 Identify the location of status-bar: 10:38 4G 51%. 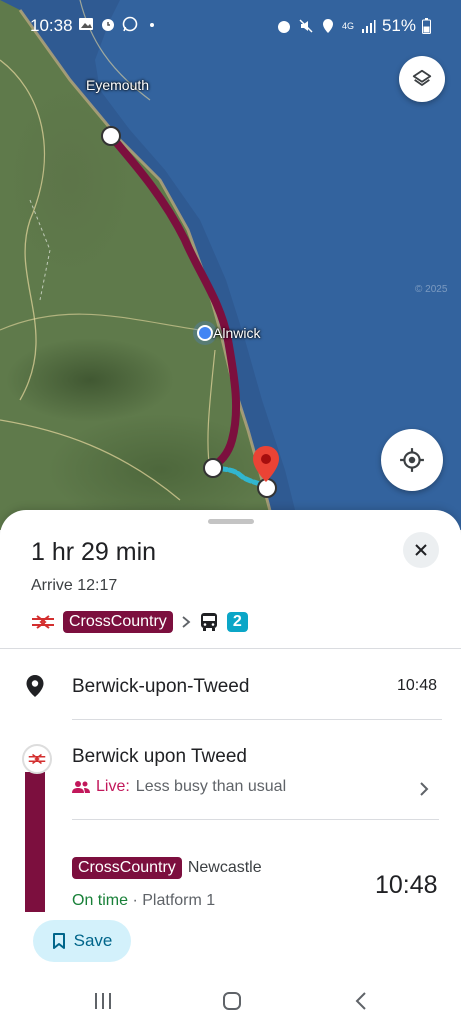
(230, 25).